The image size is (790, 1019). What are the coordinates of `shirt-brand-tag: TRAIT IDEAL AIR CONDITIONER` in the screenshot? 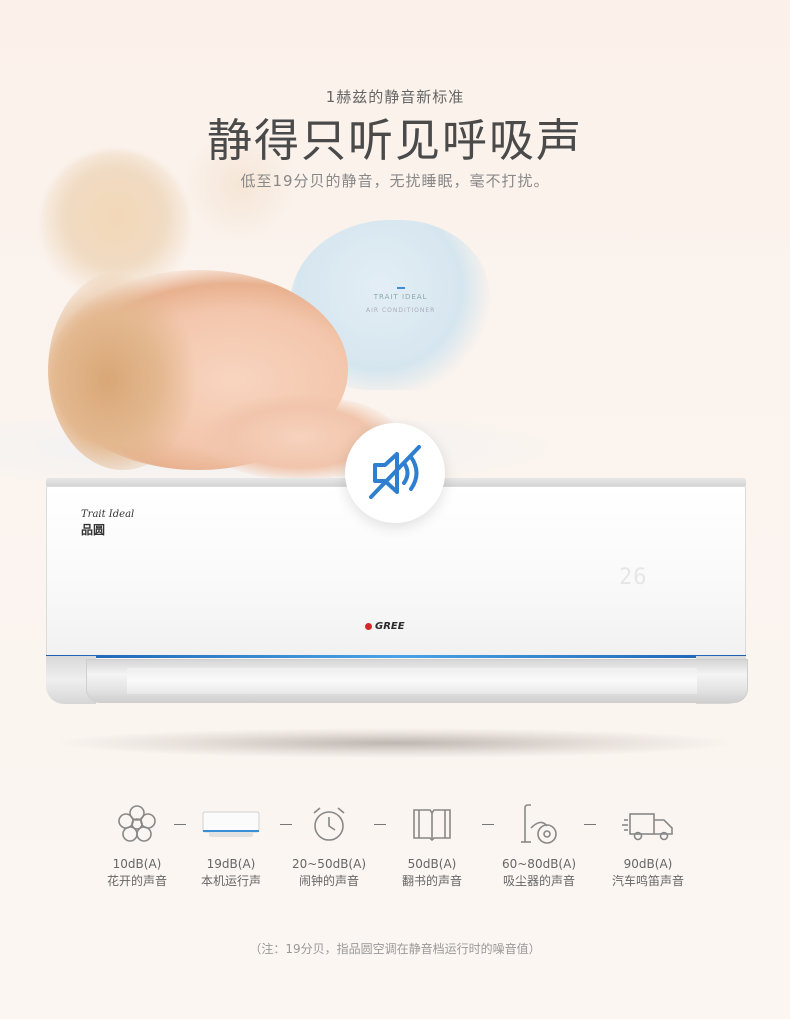 It's located at (400, 300).